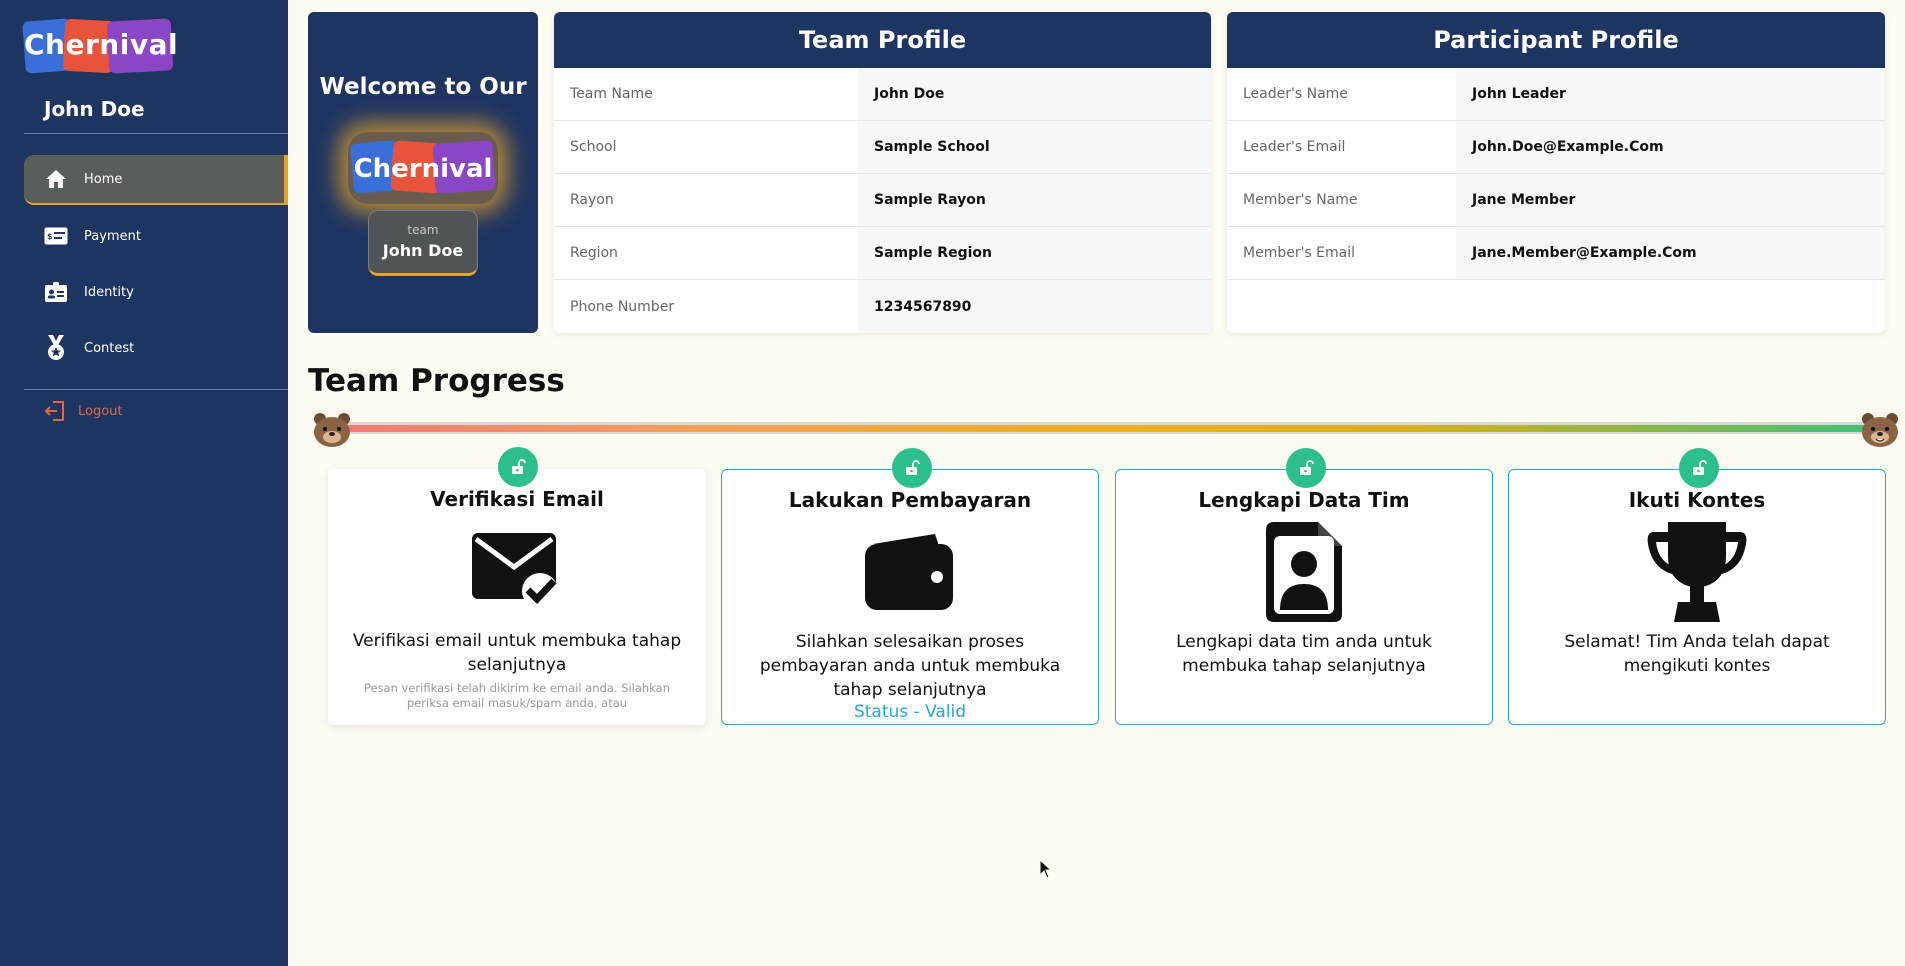  What do you see at coordinates (1556, 40) in the screenshot?
I see `participant-profile-title: Participant Profile` at bounding box center [1556, 40].